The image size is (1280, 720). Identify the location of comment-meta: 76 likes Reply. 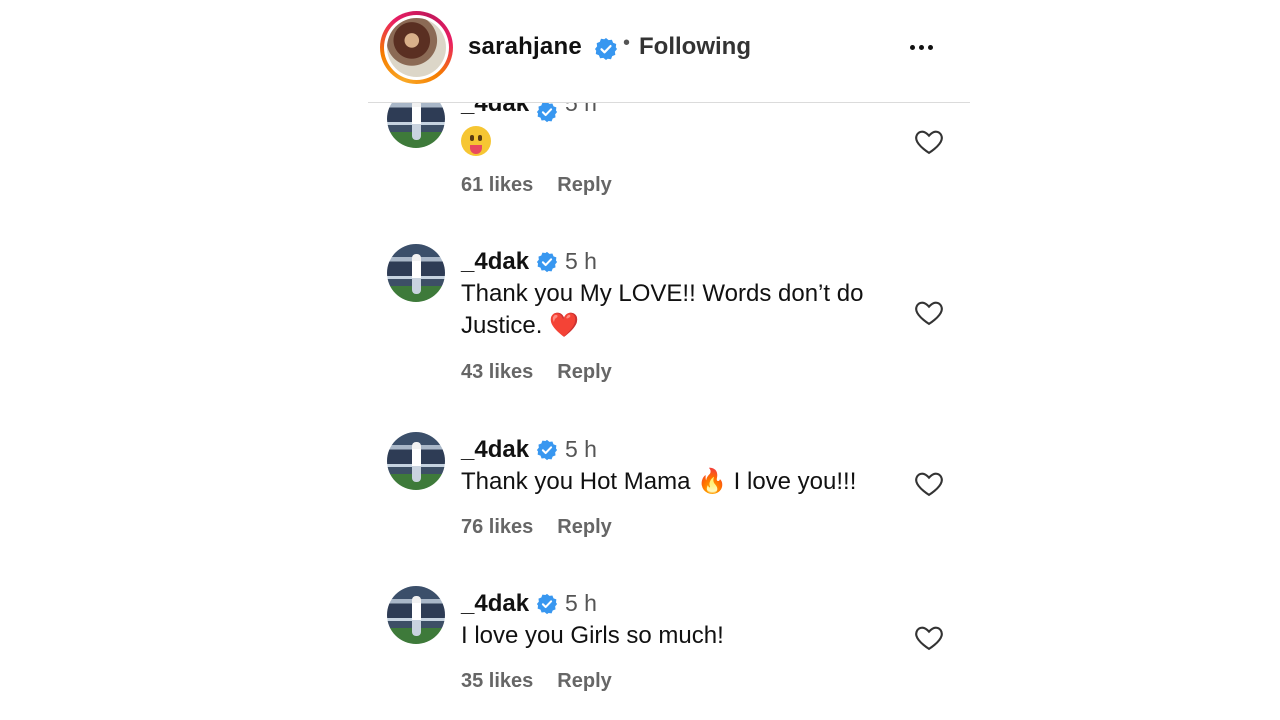
(536, 527).